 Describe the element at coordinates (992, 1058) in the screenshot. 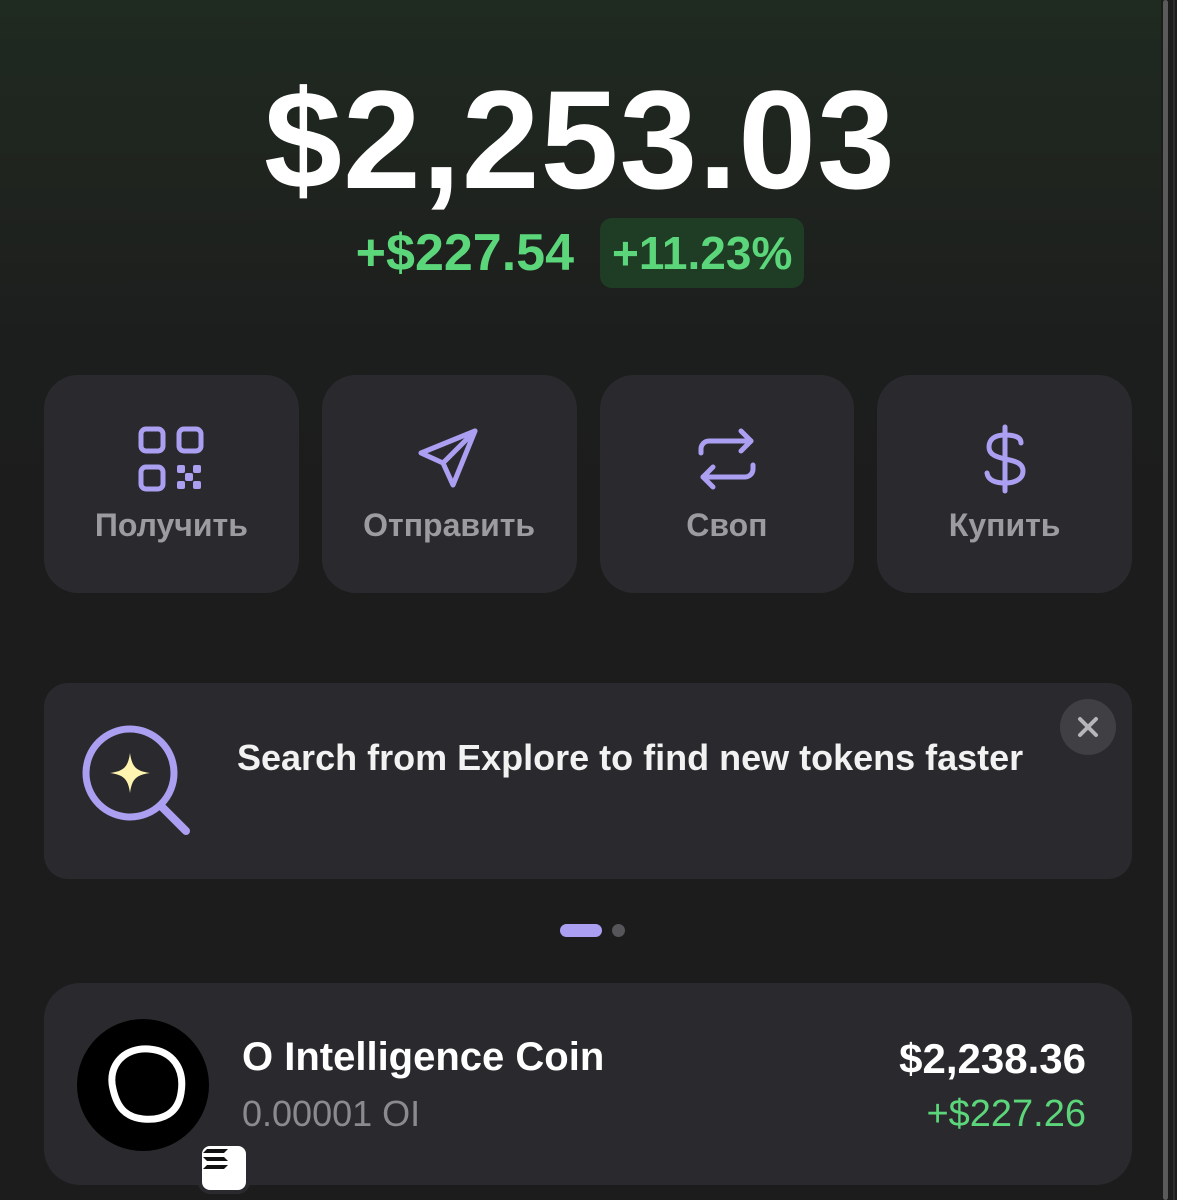

I see `token-value: $2,238.36` at that location.